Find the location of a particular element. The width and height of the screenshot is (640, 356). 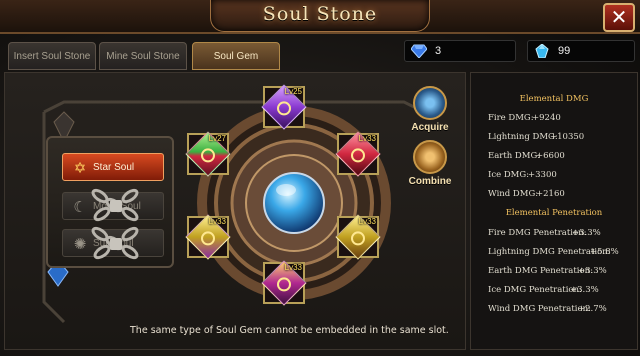

window-title: Soul Stone is located at coordinates (320, 14).